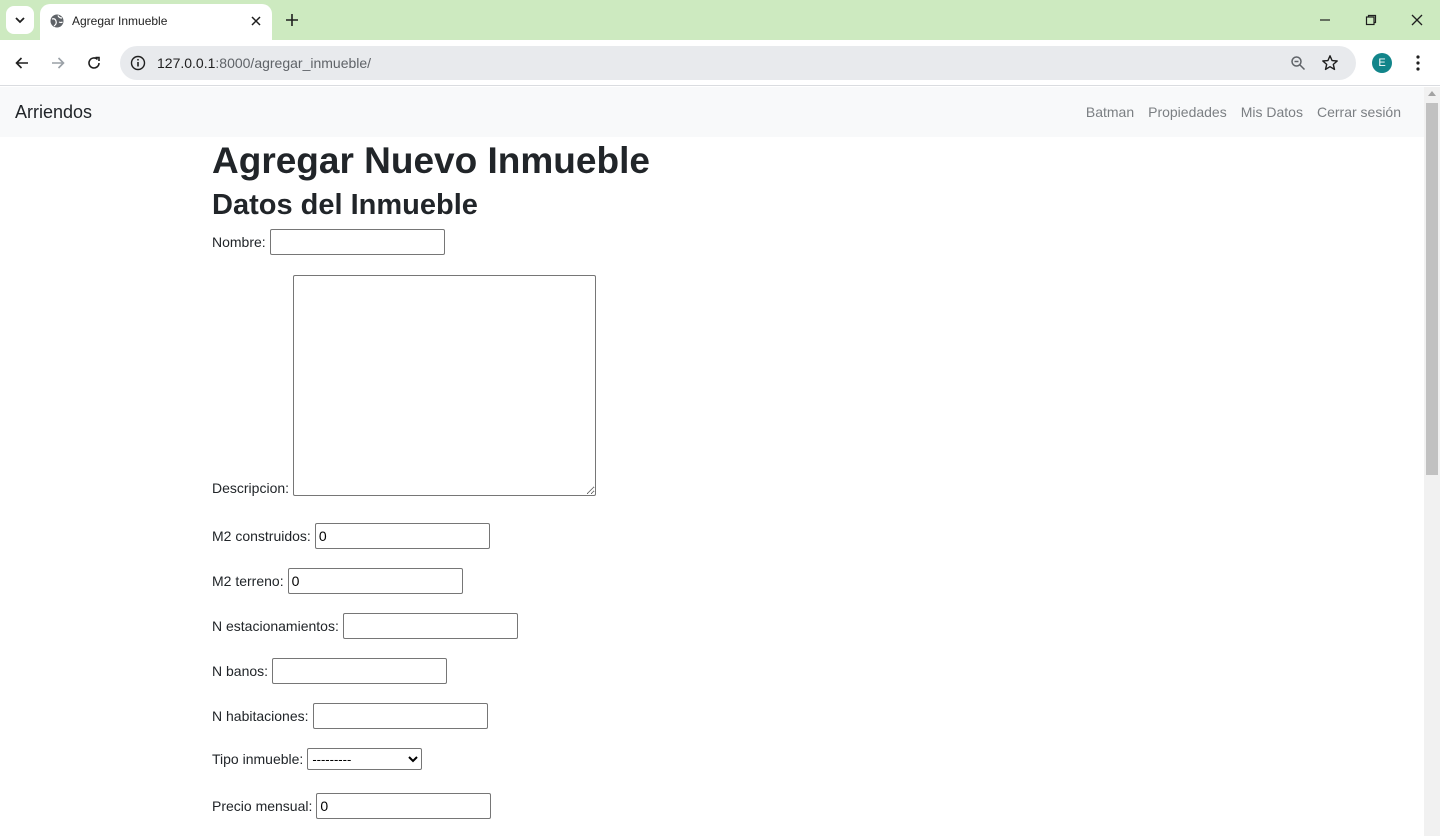 The width and height of the screenshot is (1440, 836). I want to click on tipo-inmueble-row: Tipo inmueble: ---------, so click(317, 759).